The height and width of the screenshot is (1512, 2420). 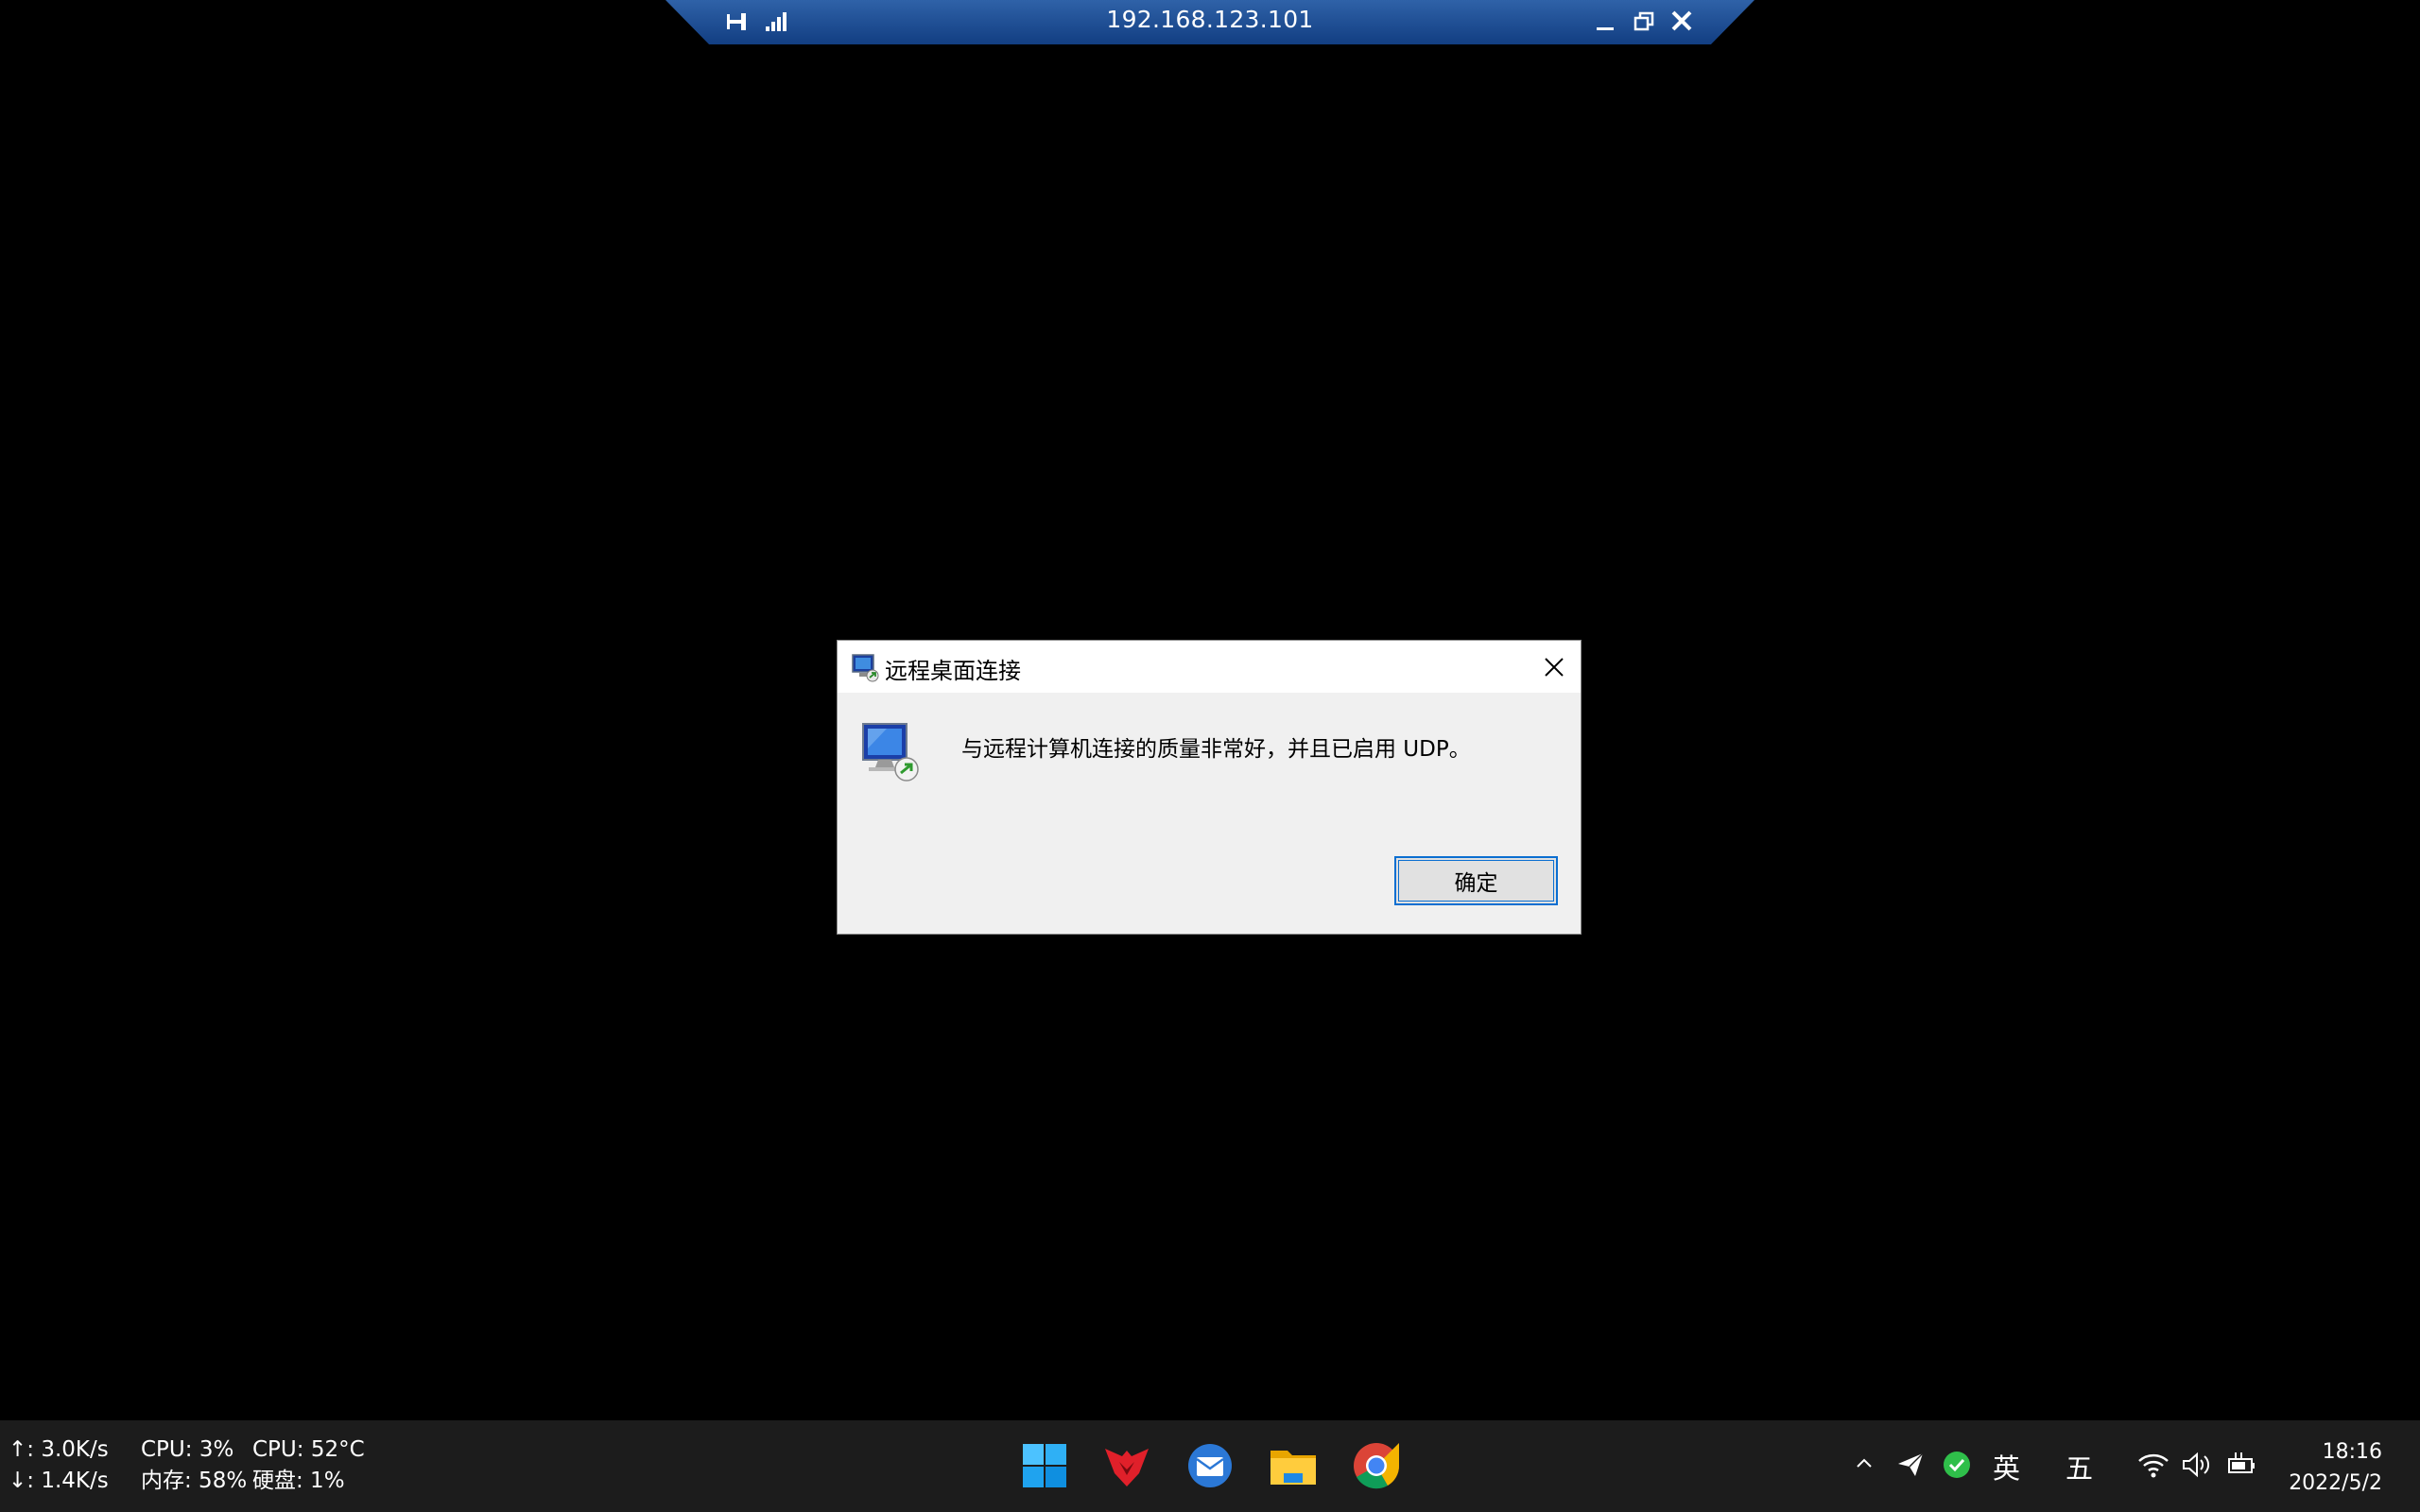 I want to click on paper-plane-icon, so click(x=1910, y=1467).